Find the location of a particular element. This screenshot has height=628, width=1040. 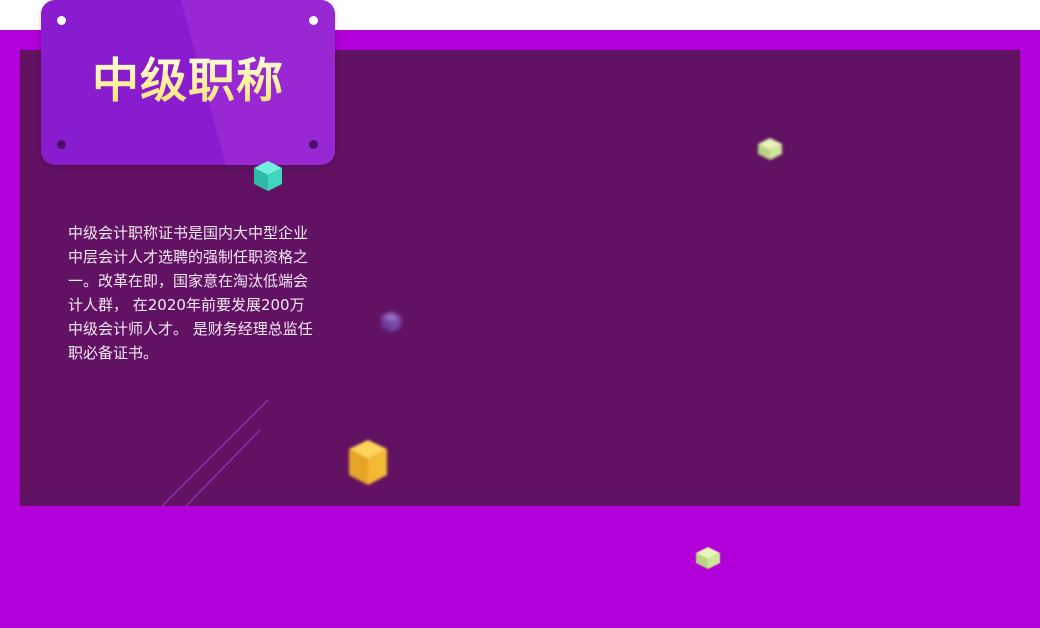

title-card: 中级职称 is located at coordinates (188, 82).